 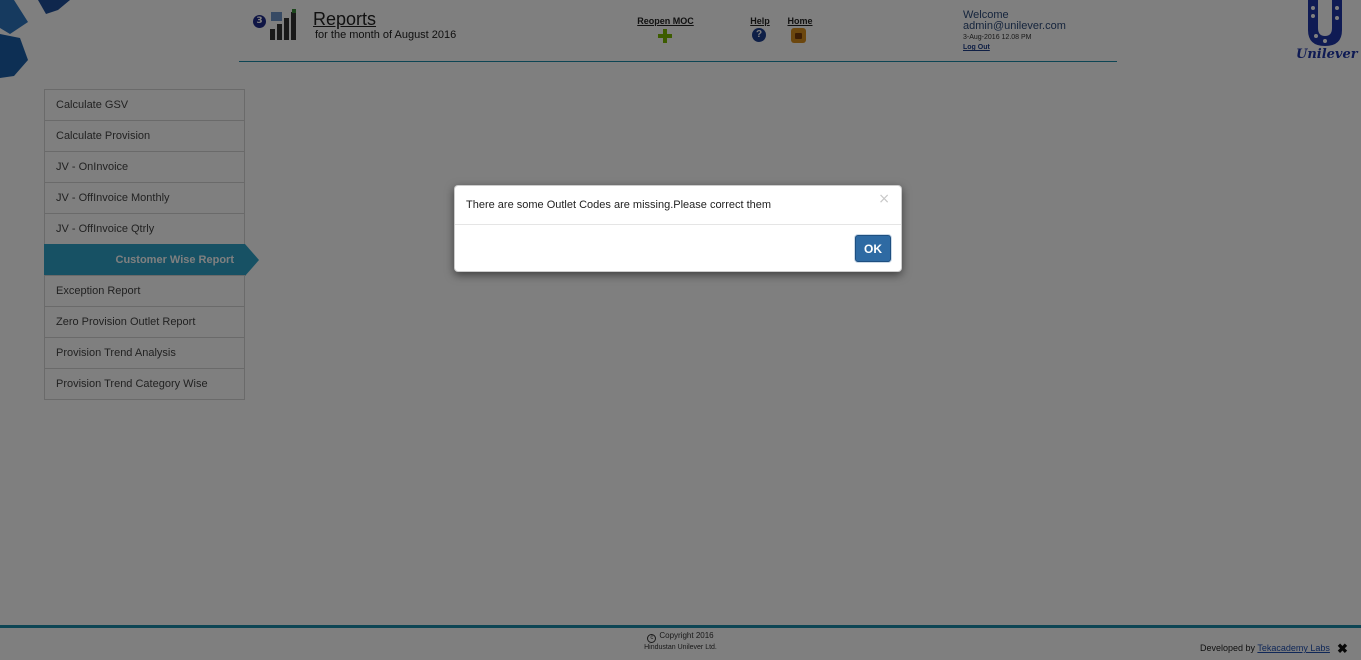 I want to click on ok-button: OK, so click(x=873, y=248).